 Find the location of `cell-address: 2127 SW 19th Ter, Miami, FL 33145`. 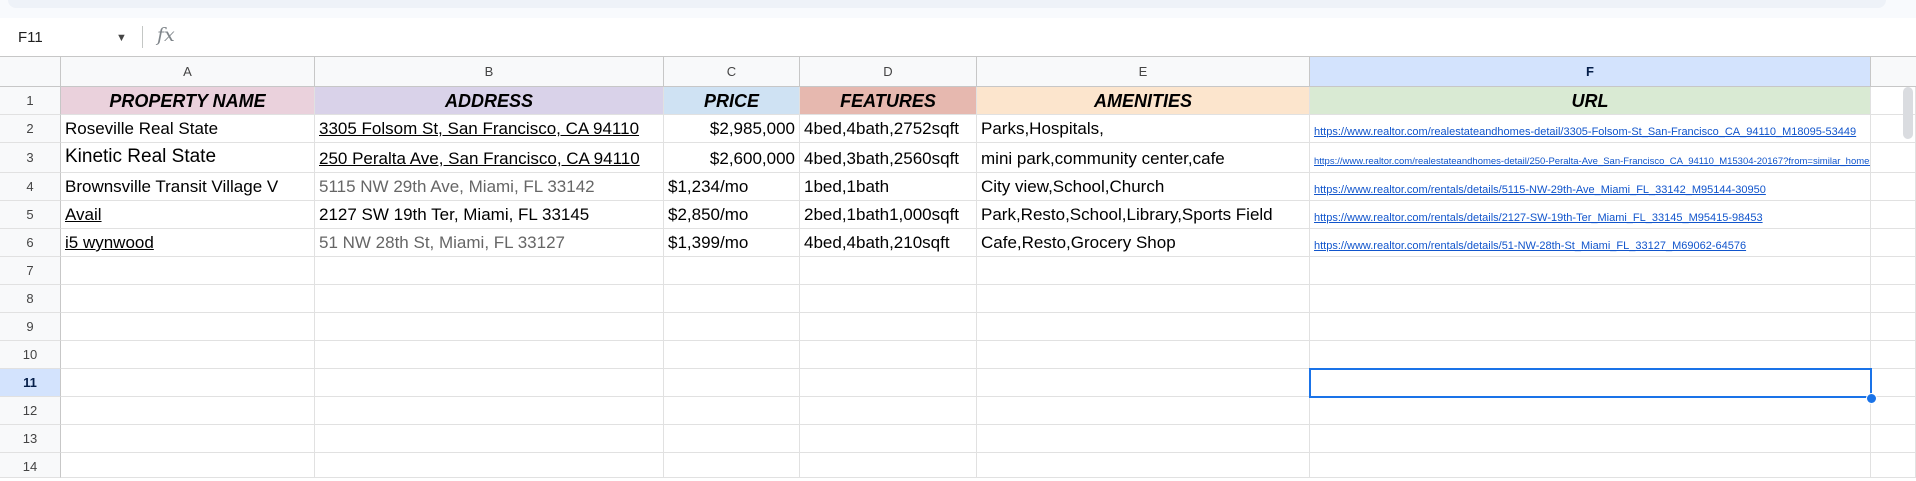

cell-address: 2127 SW 19th Ter, Miami, FL 33145 is located at coordinates (489, 215).